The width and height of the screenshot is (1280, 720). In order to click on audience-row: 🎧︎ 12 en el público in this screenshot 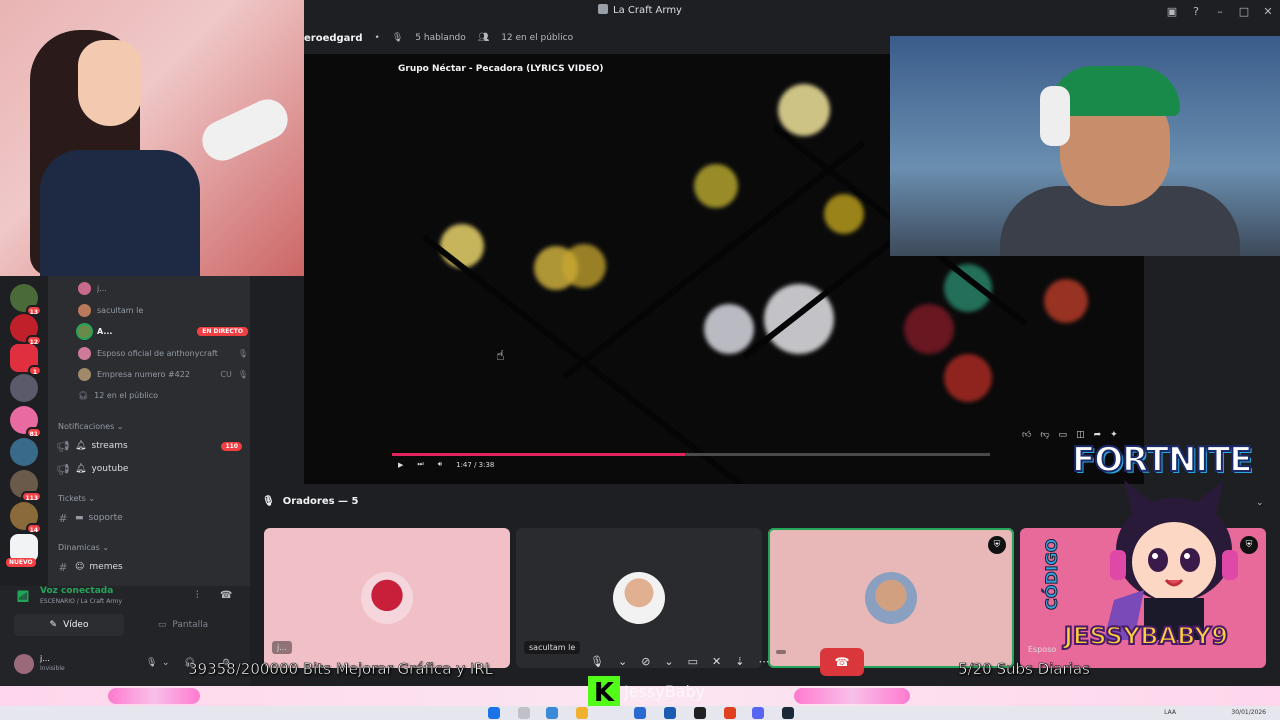, I will do `click(163, 395)`.